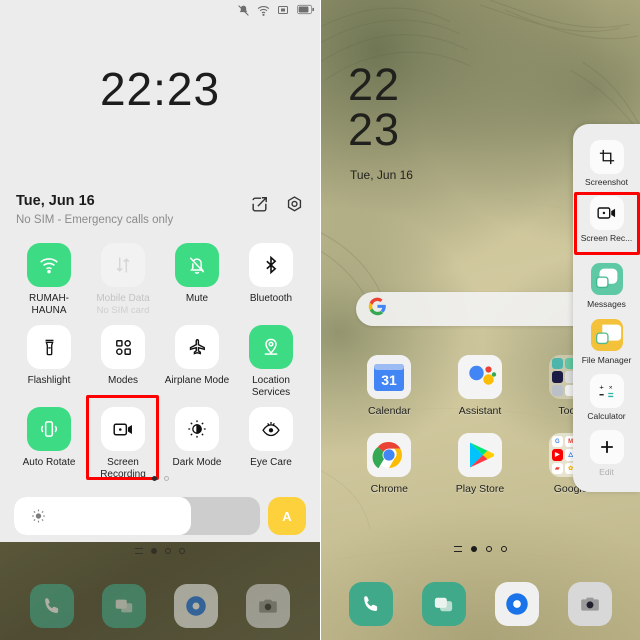 This screenshot has width=640, height=640. I want to click on tile-screen-recording: Screen Recording, so click(123, 444).